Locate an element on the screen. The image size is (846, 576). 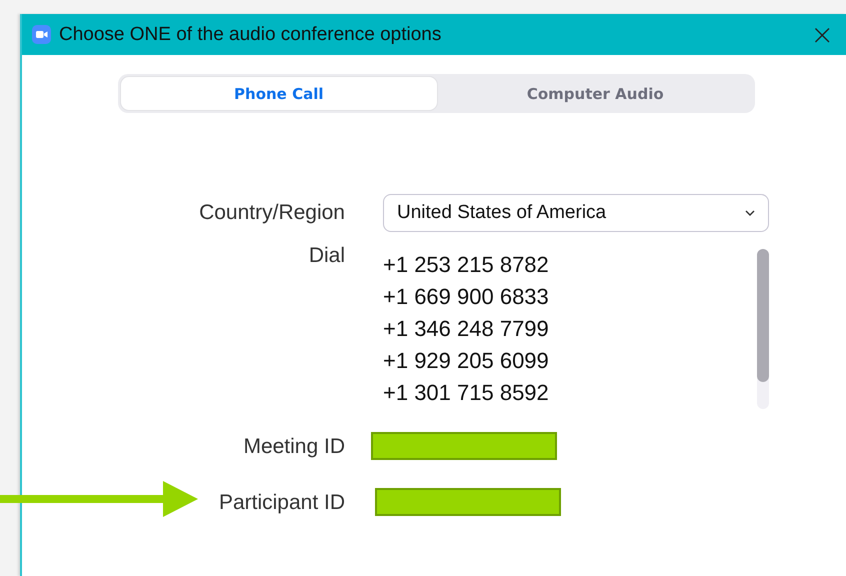
phone-number: +1 301 715 8592 is located at coordinates (466, 393).